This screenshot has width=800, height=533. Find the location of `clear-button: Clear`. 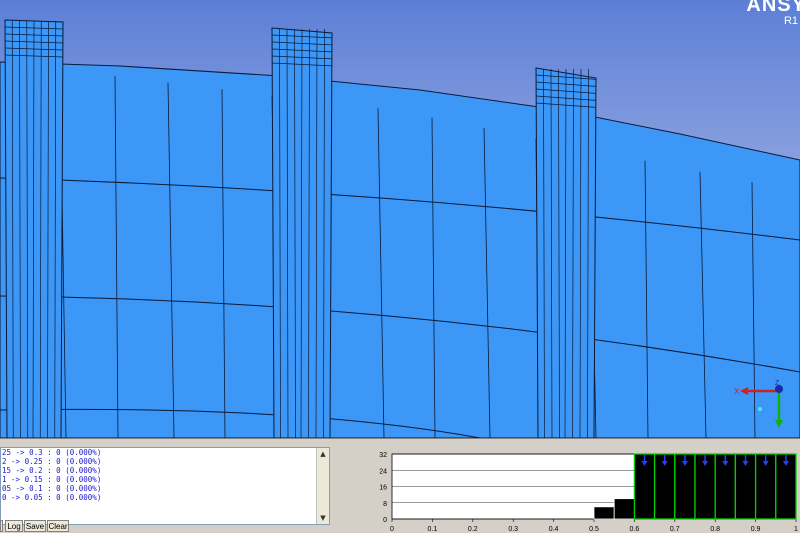

clear-button: Clear is located at coordinates (58, 526).